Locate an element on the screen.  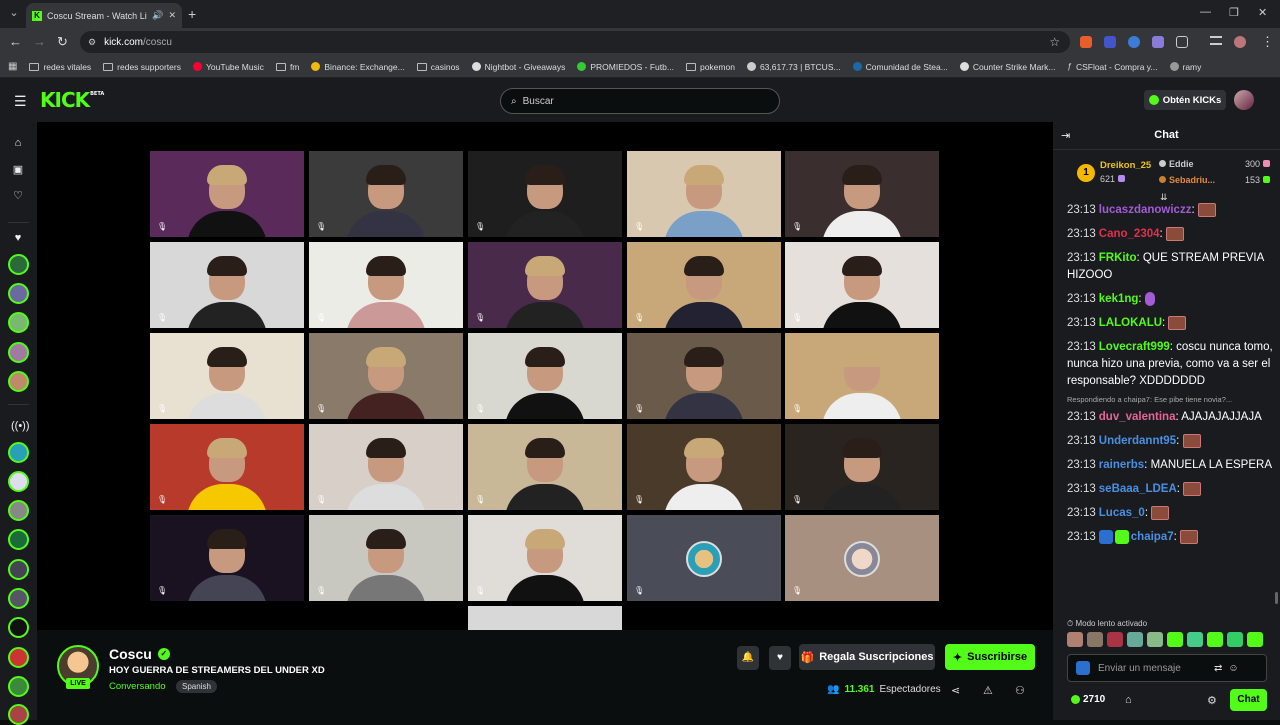
browser-tab: K Coscu Stream - Watch Live 🔊 ✕ is located at coordinates (104, 15).